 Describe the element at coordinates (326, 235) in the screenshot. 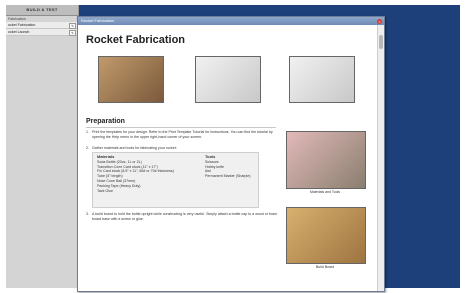

I see `photo-build-board` at that location.